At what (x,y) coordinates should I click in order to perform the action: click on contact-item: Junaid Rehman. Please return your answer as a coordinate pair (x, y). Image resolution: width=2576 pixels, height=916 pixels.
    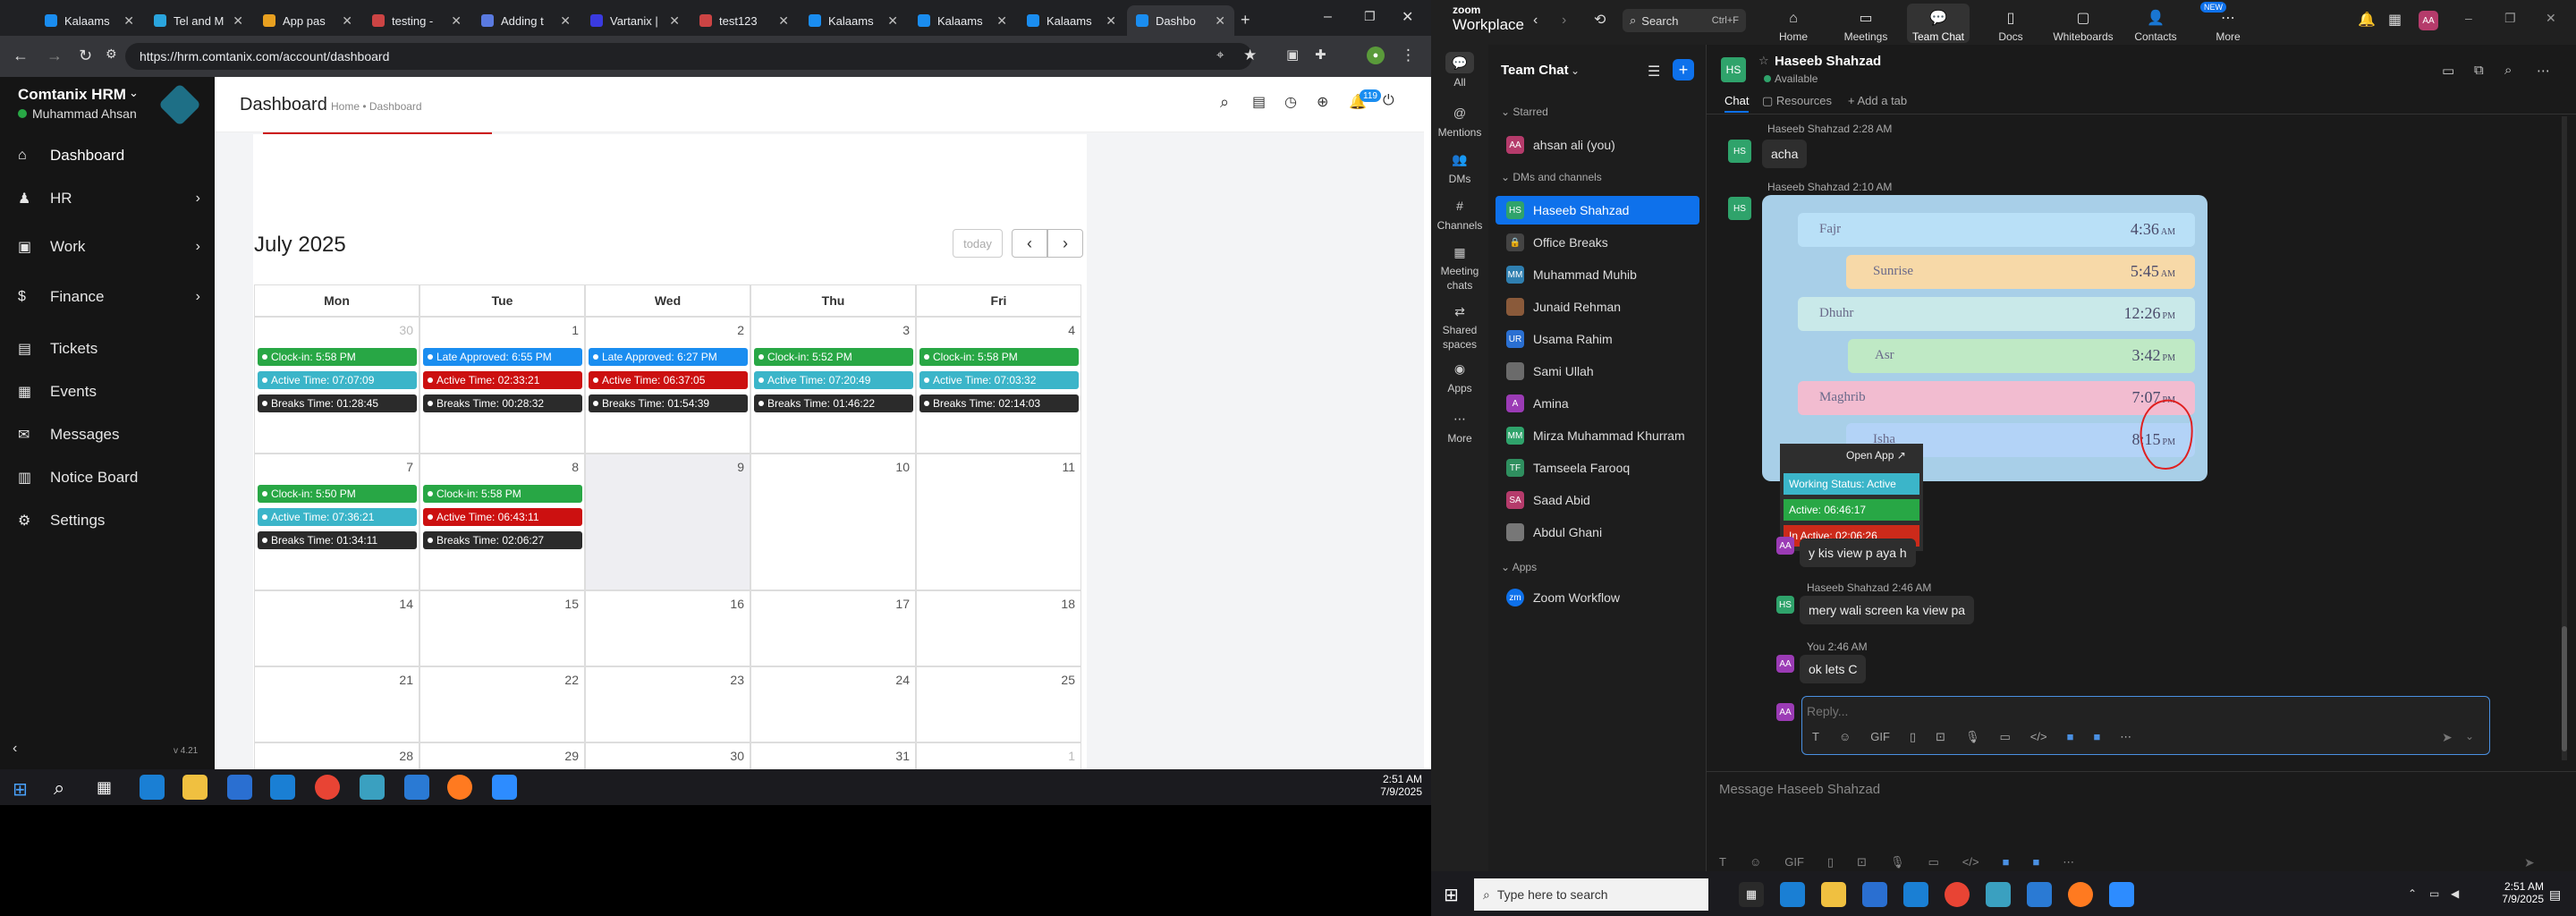
    Looking at the image, I should click on (1597, 307).